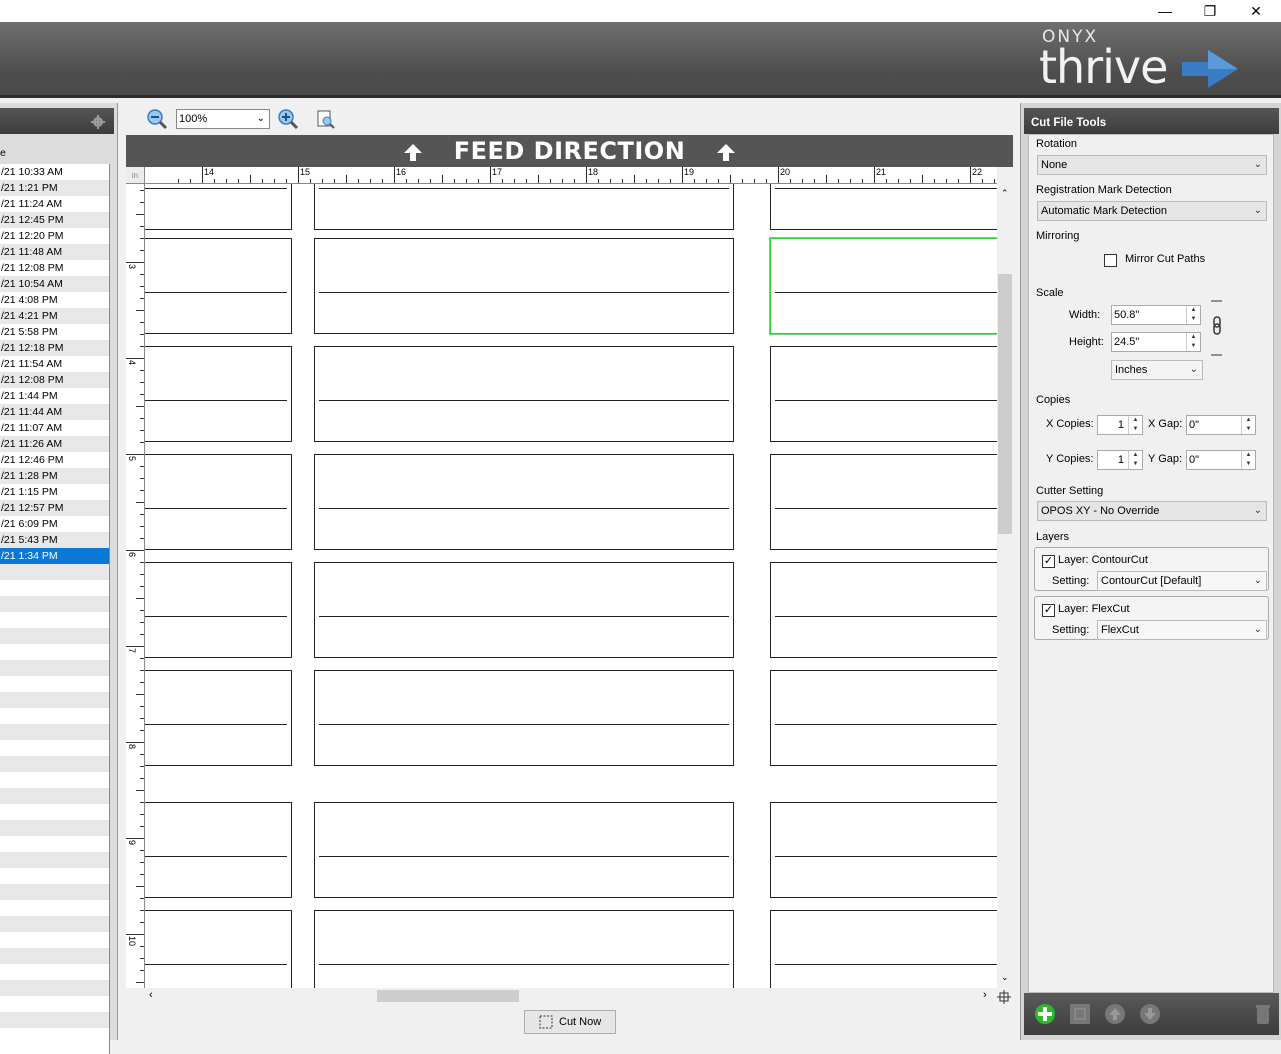 The height and width of the screenshot is (1054, 1281). What do you see at coordinates (985, 995) in the screenshot?
I see `scroll-right-icon: ›` at bounding box center [985, 995].